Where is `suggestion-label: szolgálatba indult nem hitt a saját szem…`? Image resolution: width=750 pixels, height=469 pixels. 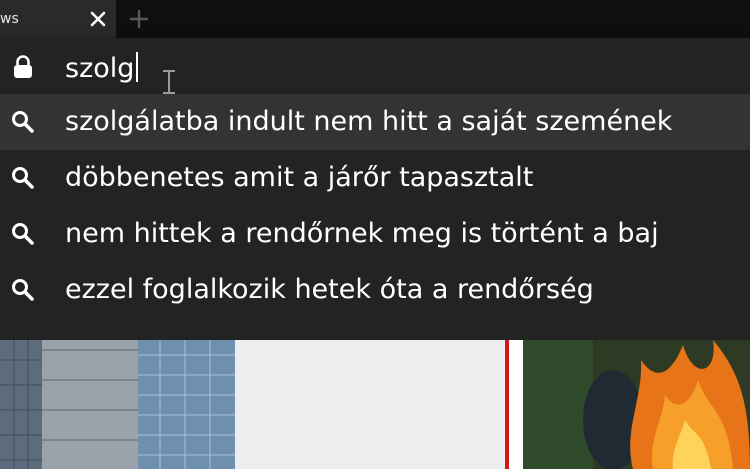
suggestion-label: szolgálatba indult nem hitt a saját szem… is located at coordinates (369, 121).